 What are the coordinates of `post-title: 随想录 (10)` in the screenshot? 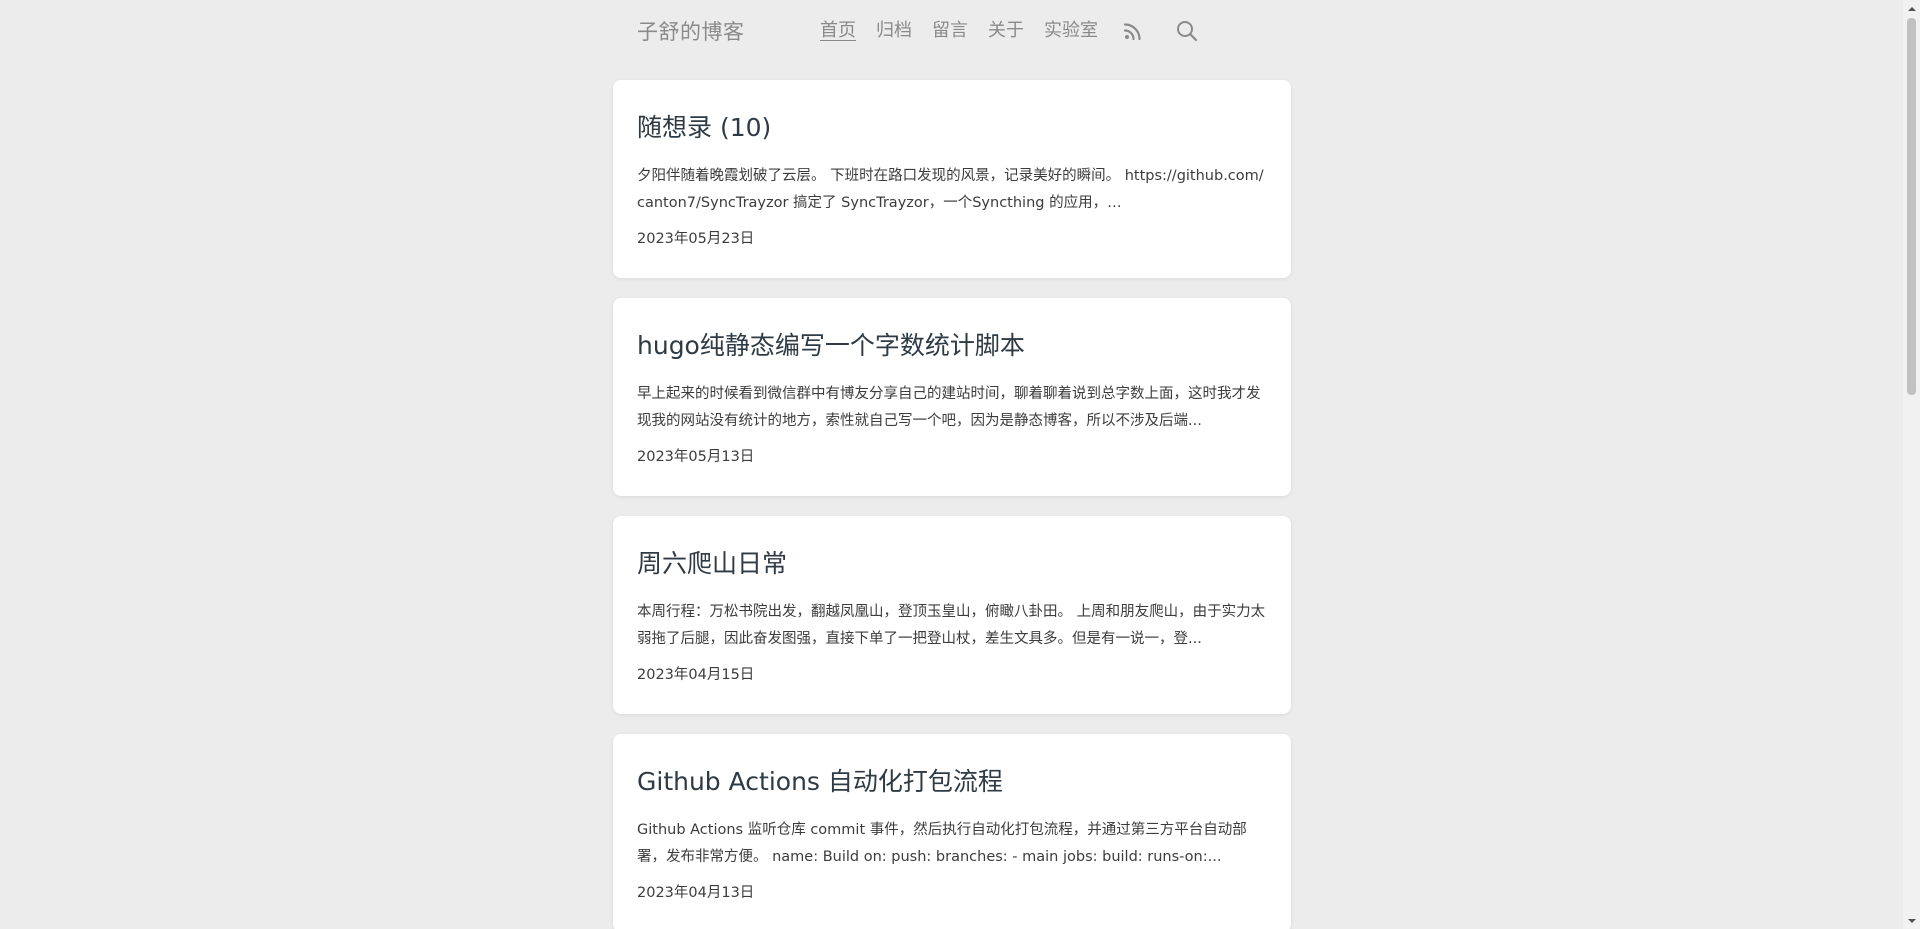 It's located at (952, 124).